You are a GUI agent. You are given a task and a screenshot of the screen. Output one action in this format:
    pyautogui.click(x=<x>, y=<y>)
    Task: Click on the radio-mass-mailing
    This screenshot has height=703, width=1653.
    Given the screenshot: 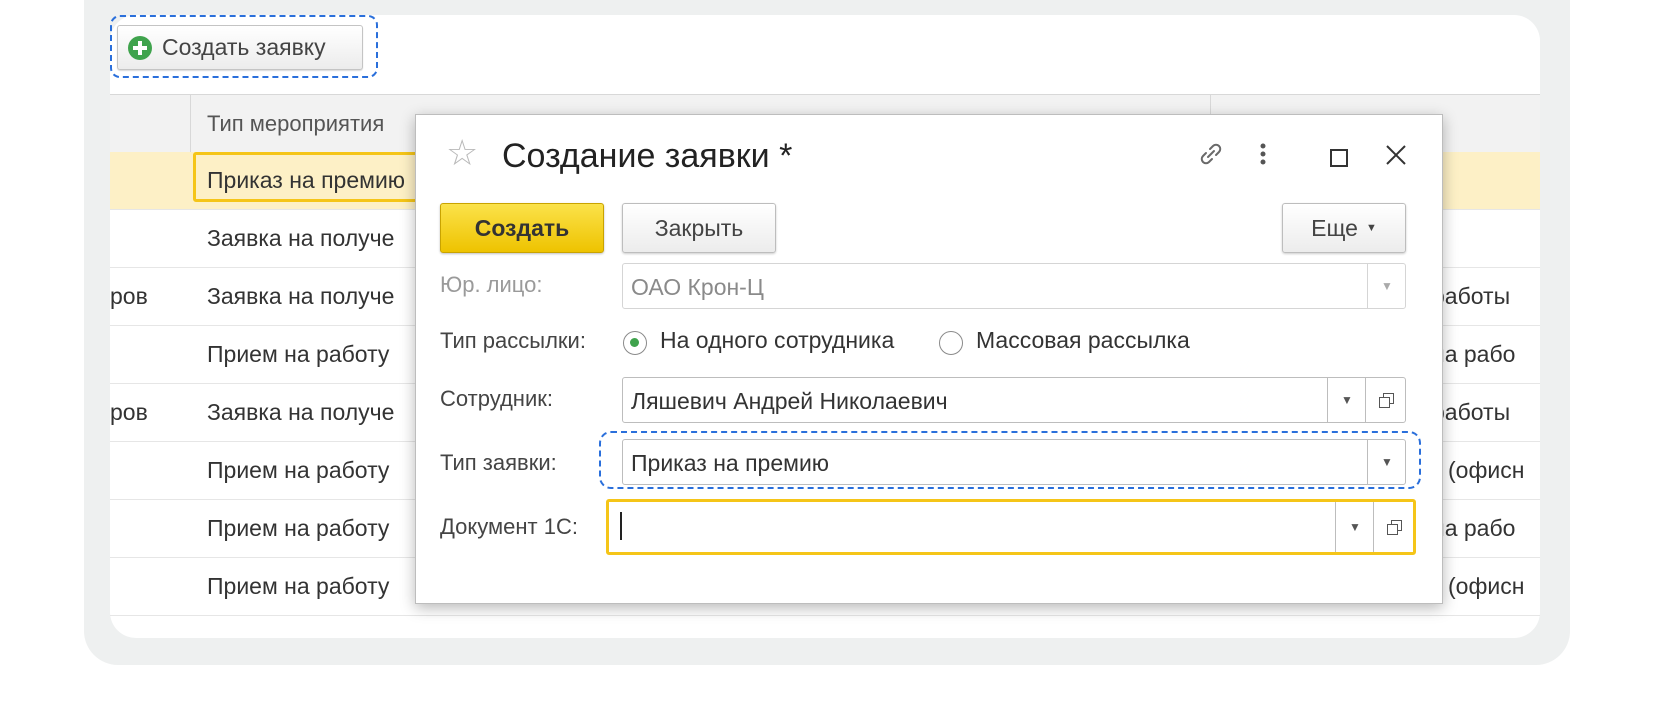 What is the action you would take?
    pyautogui.click(x=951, y=343)
    